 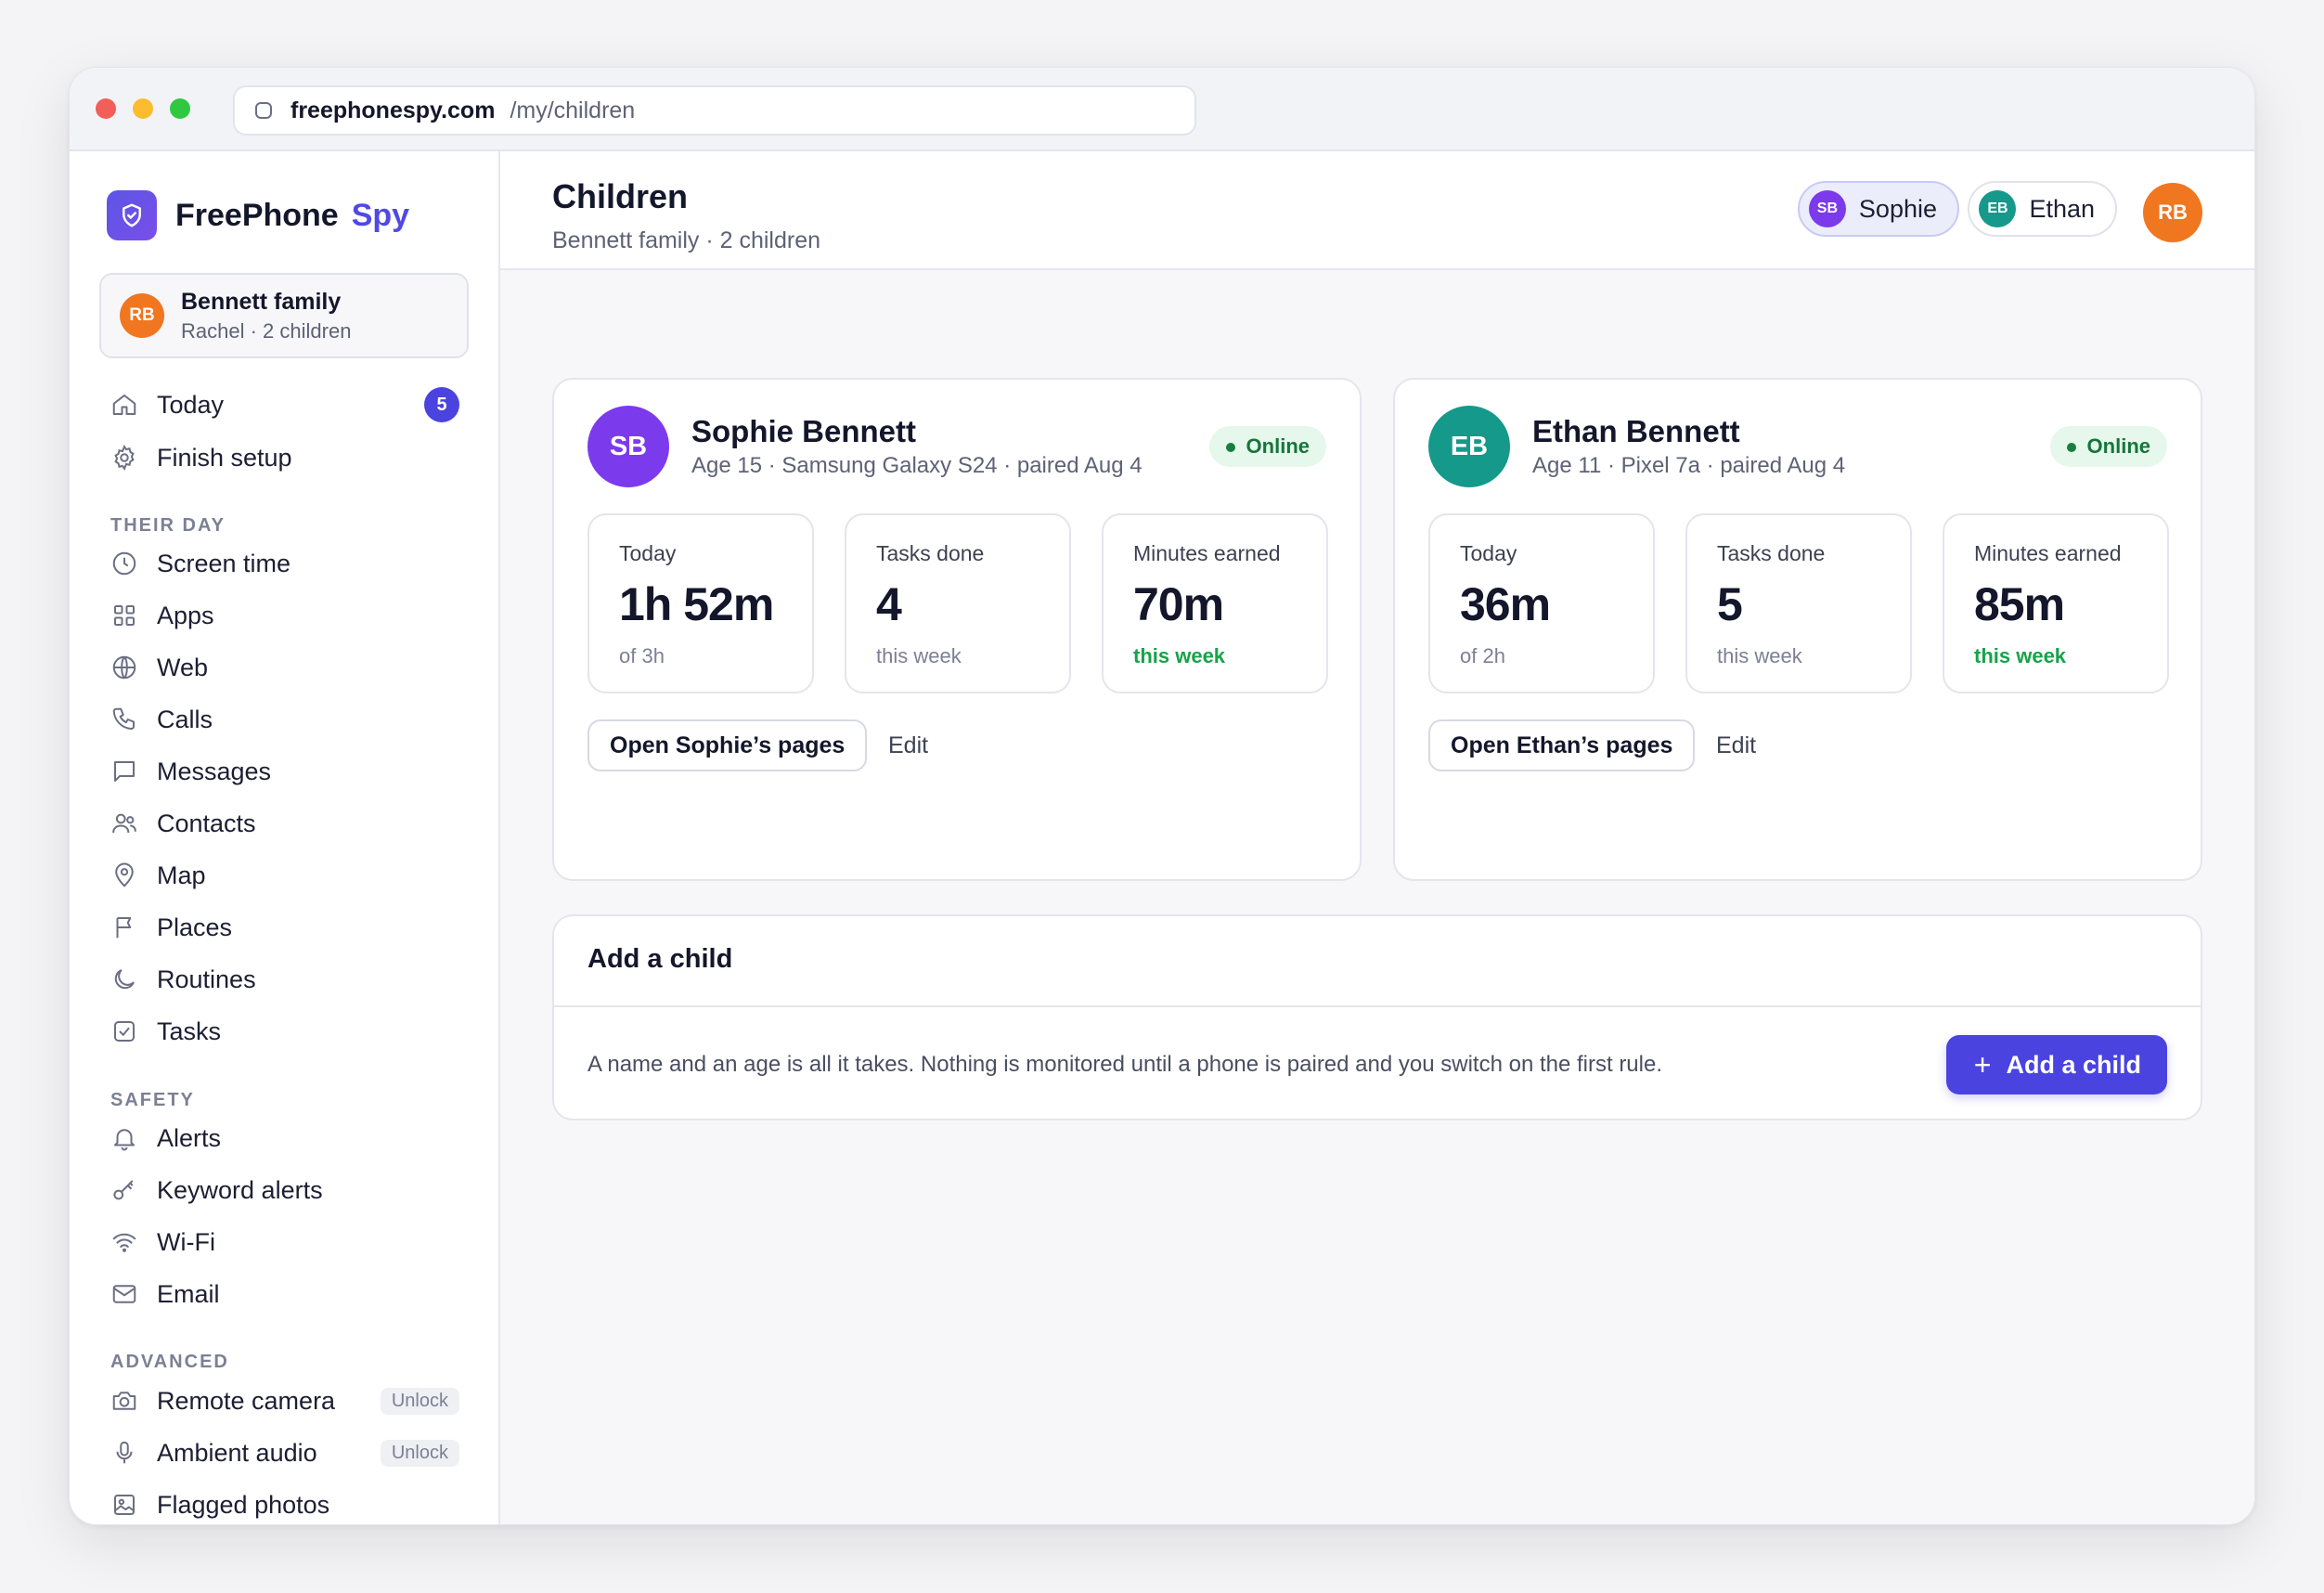 I want to click on bell-icon, so click(x=124, y=1140).